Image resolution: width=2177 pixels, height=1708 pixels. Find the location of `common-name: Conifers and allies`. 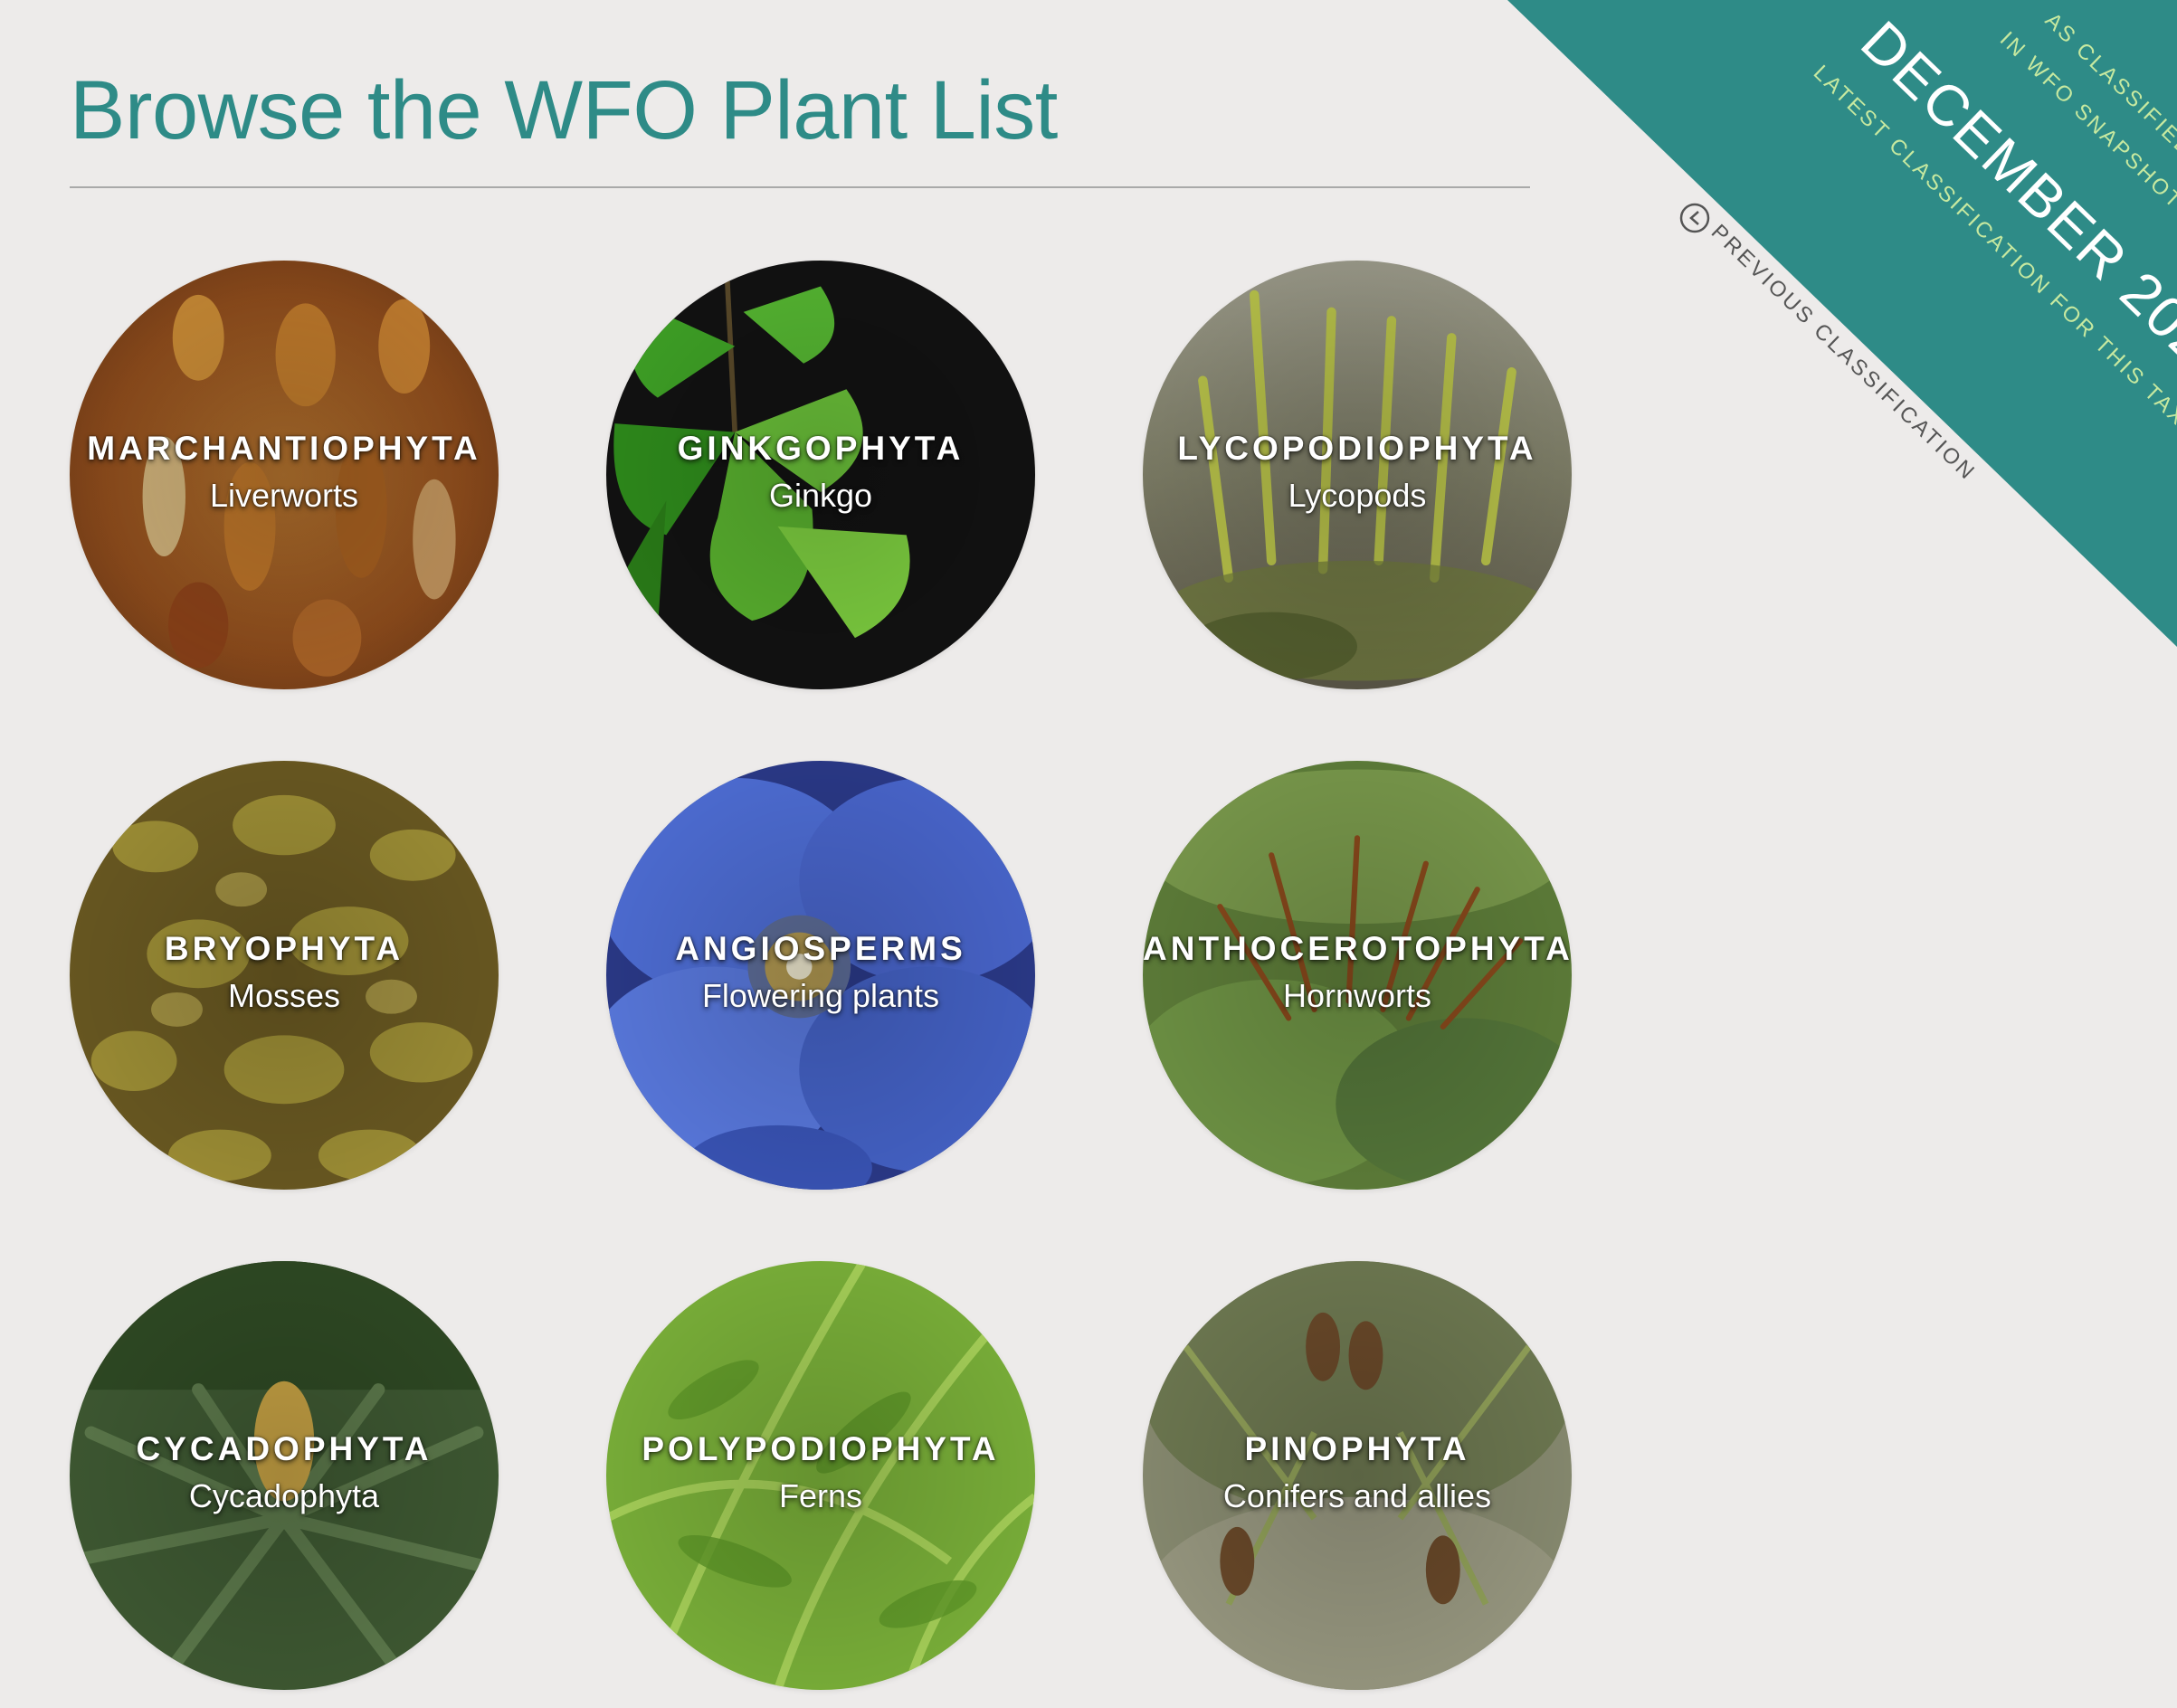

common-name: Conifers and allies is located at coordinates (1357, 1495).